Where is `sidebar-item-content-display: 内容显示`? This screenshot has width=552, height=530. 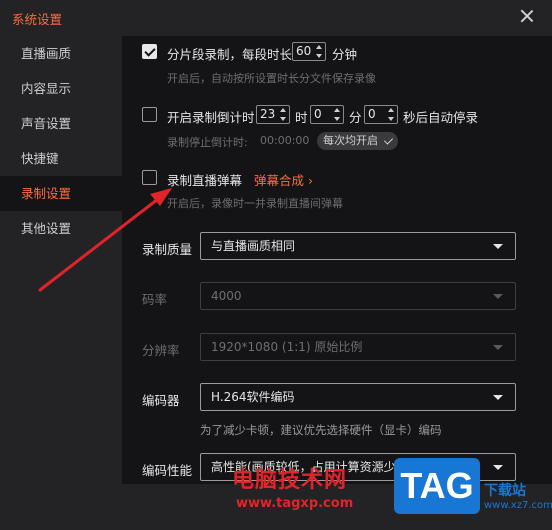
sidebar-item-content-display: 内容显示 is located at coordinates (61, 88).